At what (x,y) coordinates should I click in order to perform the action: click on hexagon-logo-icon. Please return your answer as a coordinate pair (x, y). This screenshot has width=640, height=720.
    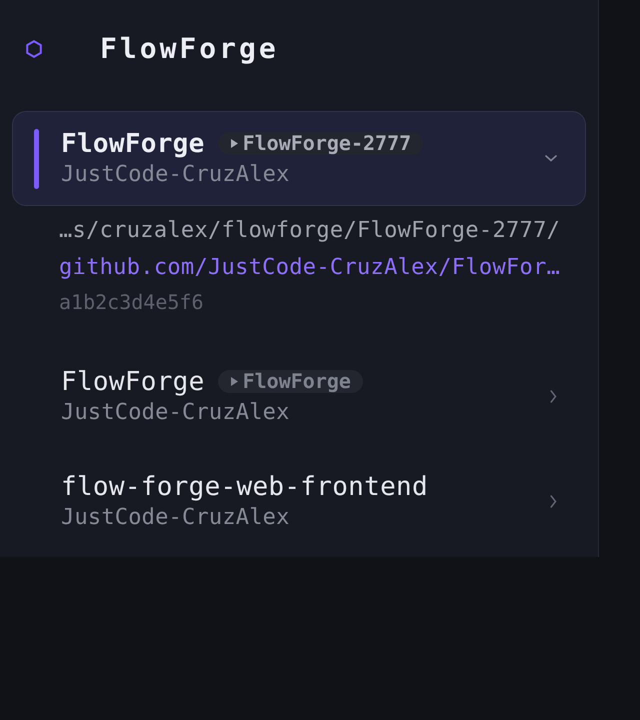
    Looking at the image, I should click on (34, 49).